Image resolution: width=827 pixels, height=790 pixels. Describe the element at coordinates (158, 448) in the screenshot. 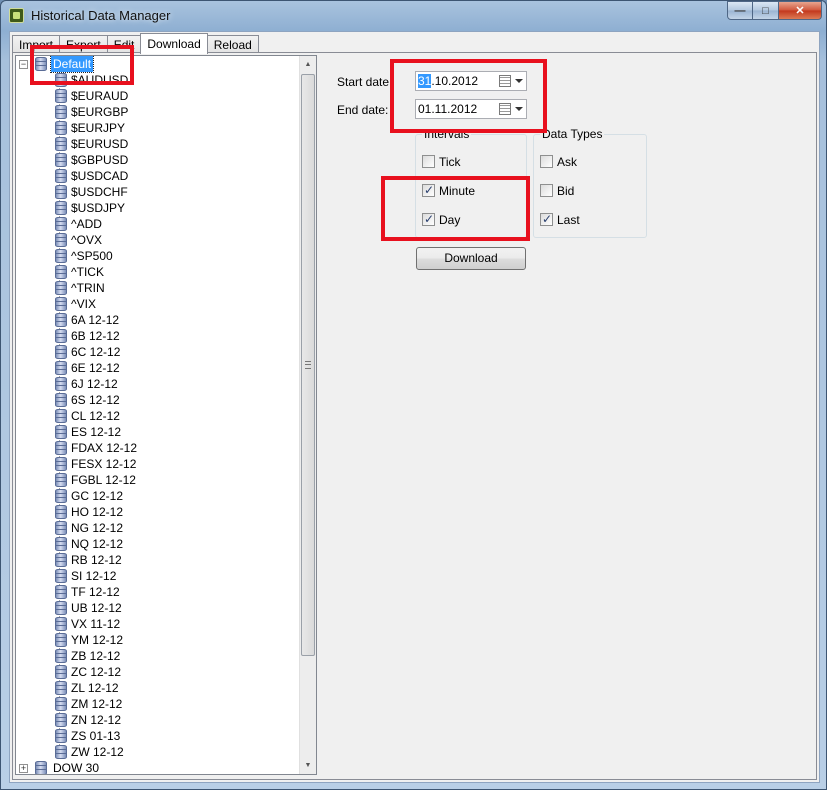

I see `tree-item: FDAX 12-12` at that location.